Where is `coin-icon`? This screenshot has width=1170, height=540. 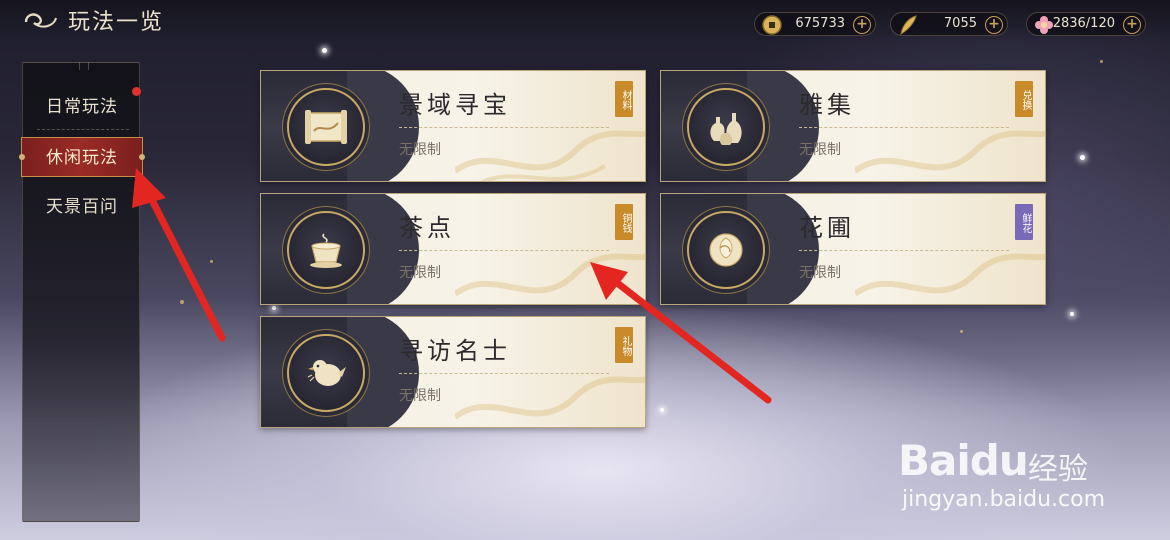 coin-icon is located at coordinates (772, 25).